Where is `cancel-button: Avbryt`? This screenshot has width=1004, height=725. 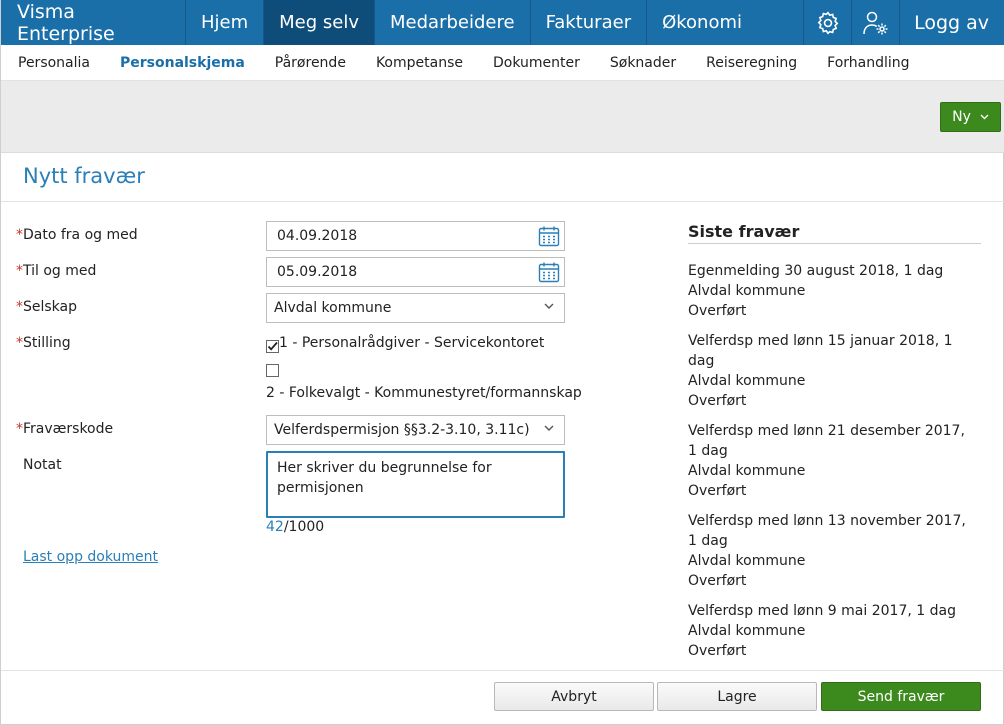 cancel-button: Avbryt is located at coordinates (574, 696).